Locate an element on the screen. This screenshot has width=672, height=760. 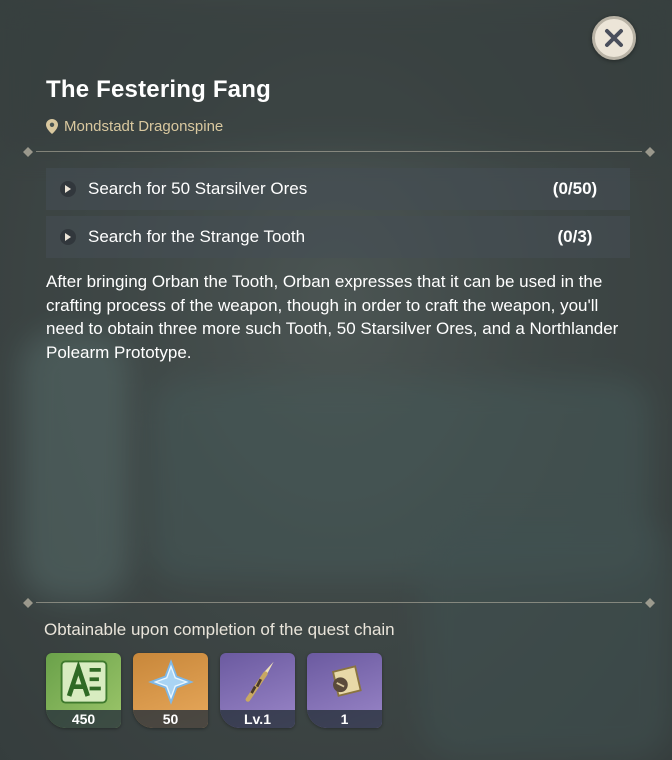
adventure-exp-icon is located at coordinates (83, 681).